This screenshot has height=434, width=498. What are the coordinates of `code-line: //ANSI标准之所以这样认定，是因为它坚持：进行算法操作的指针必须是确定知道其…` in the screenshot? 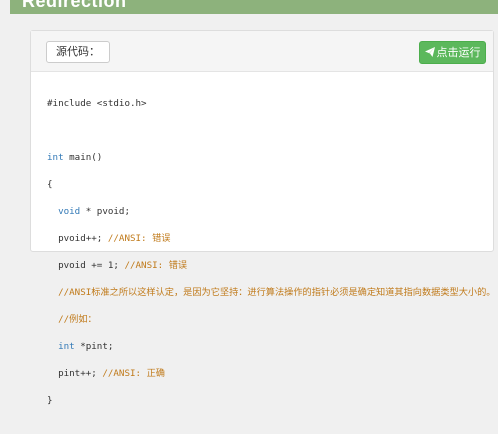 It's located at (271, 292).